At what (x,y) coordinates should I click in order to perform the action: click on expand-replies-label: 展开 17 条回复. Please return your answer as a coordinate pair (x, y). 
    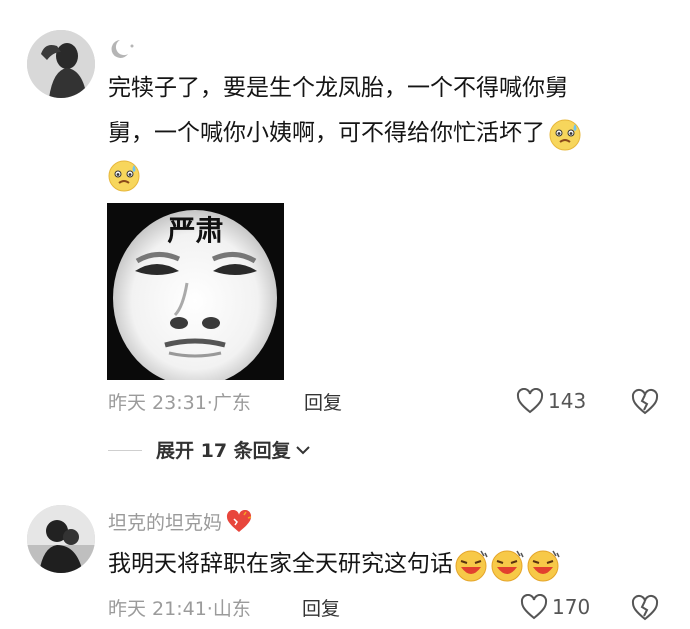
    Looking at the image, I should click on (223, 451).